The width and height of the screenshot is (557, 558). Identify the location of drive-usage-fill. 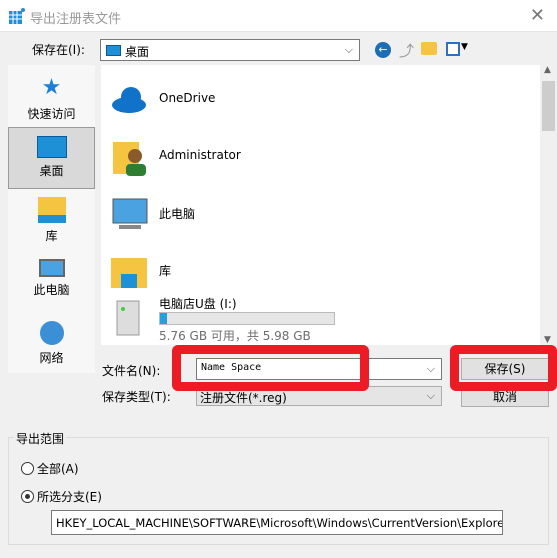
(163, 318).